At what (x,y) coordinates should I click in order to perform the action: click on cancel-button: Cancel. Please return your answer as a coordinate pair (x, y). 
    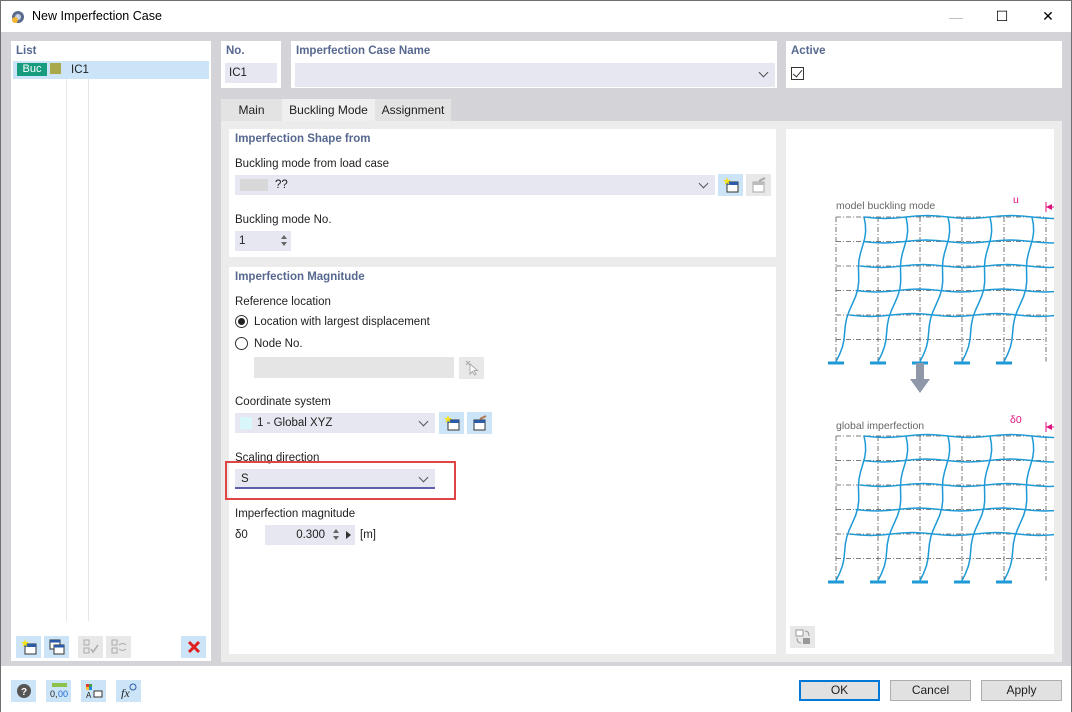
    Looking at the image, I should click on (930, 690).